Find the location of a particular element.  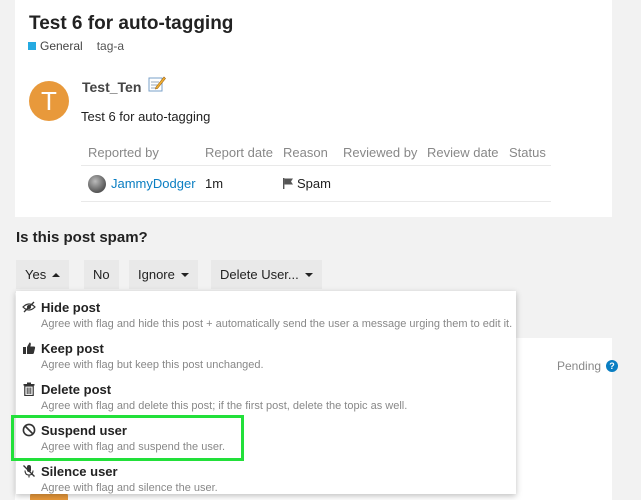

tag-badge: tag-a is located at coordinates (110, 46).